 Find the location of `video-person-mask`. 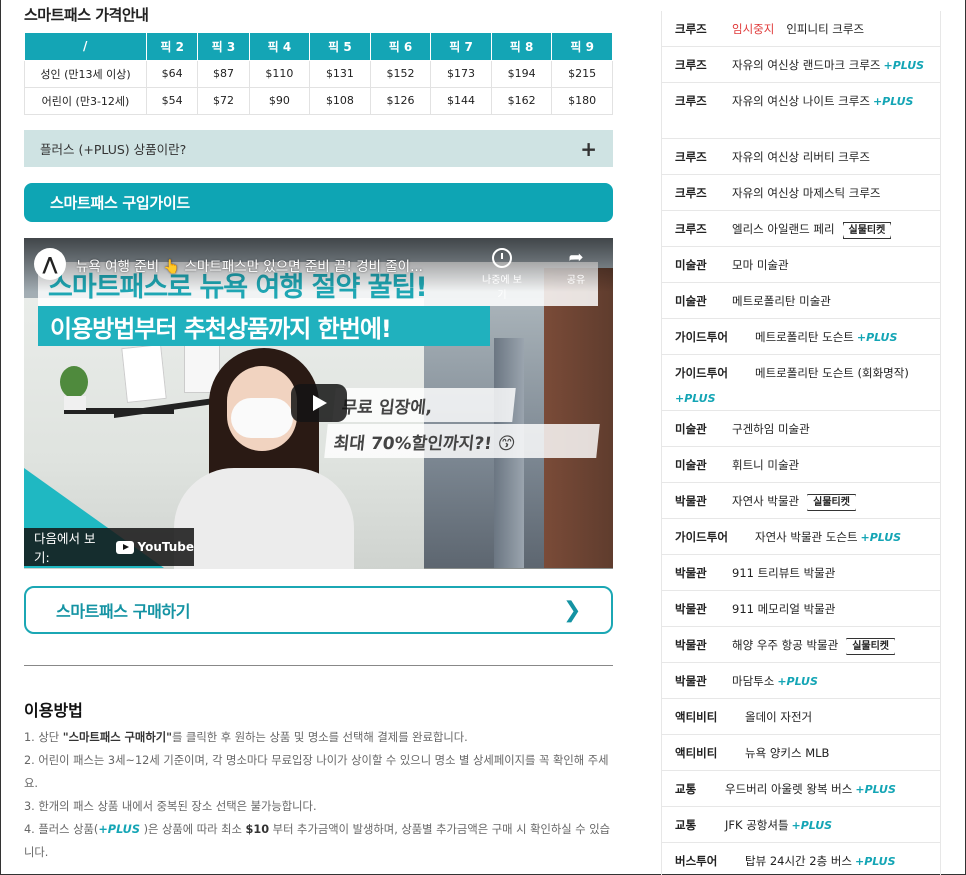

video-person-mask is located at coordinates (262, 418).